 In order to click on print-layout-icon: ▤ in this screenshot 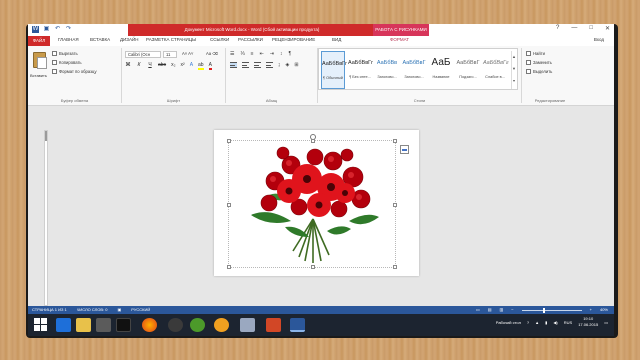, I will do `click(490, 310)`.